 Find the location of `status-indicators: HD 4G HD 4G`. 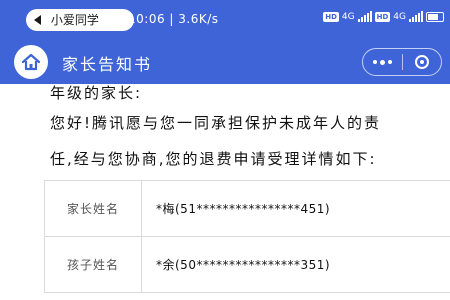

status-indicators: HD 4G HD 4G is located at coordinates (383, 16).